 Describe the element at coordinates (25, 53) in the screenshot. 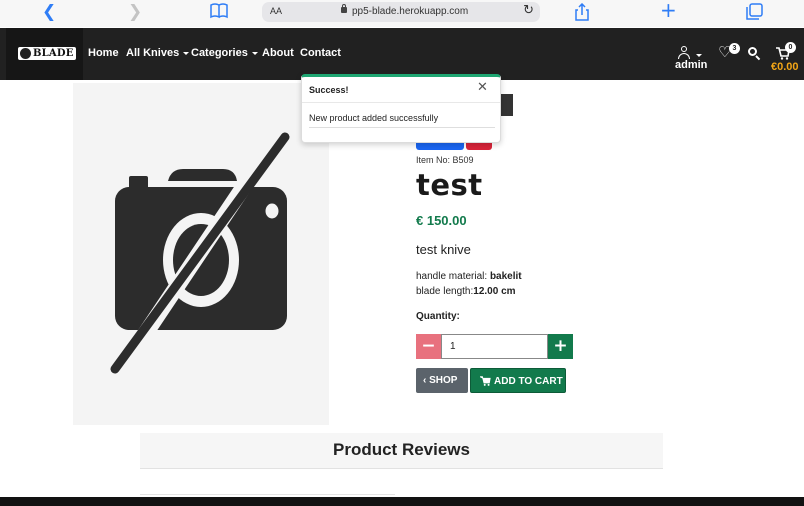

I see `logo-emblem-icon` at that location.